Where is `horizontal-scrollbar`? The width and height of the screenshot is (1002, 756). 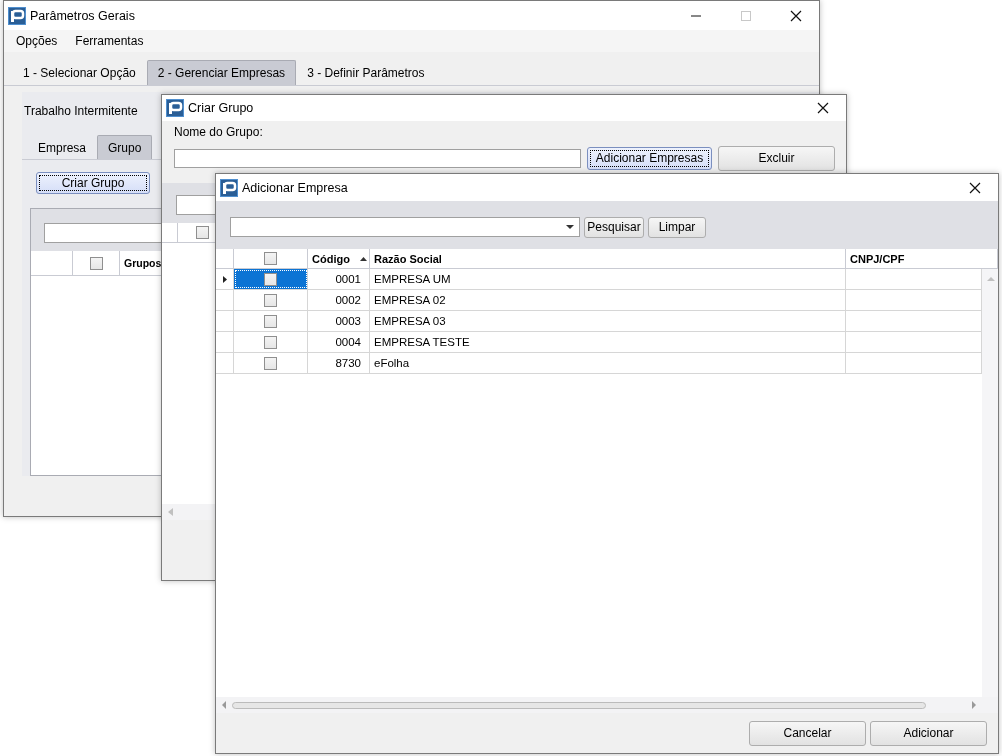
horizontal-scrollbar is located at coordinates (607, 705).